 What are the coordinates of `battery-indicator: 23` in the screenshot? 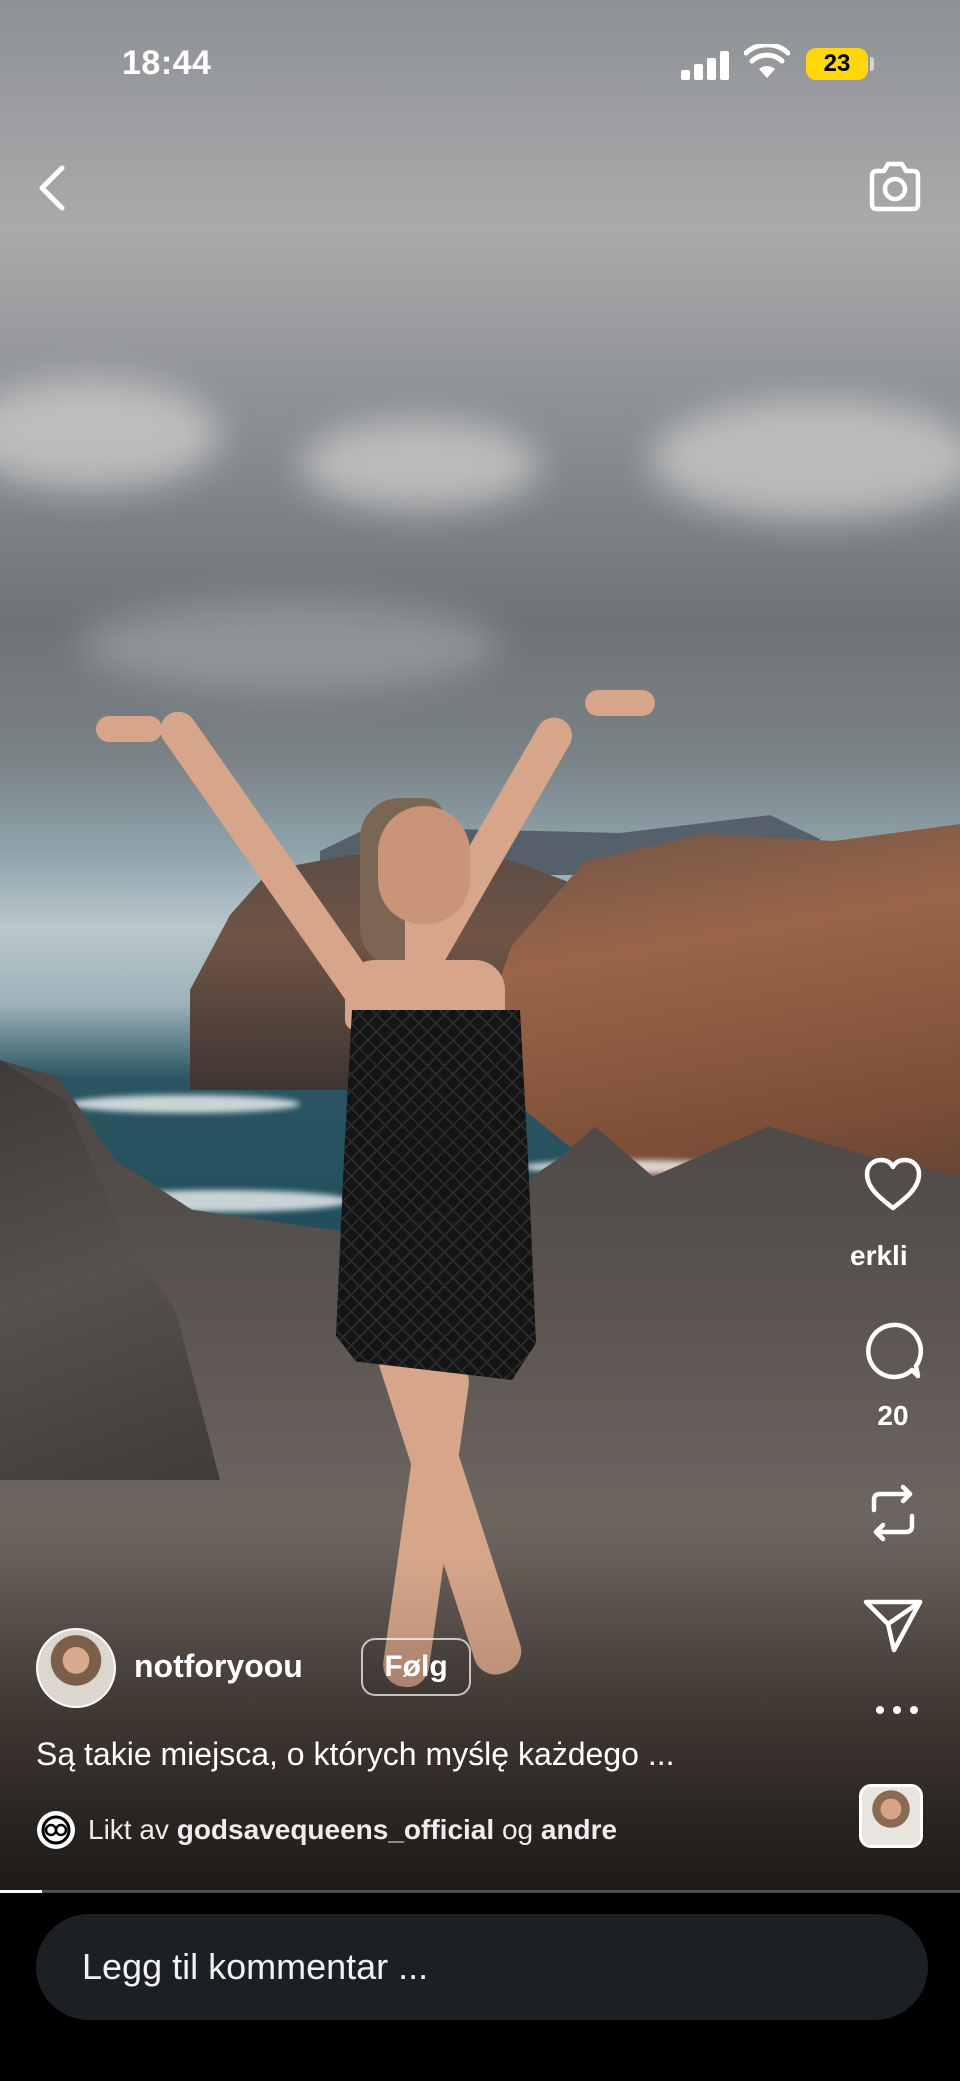 It's located at (837, 64).